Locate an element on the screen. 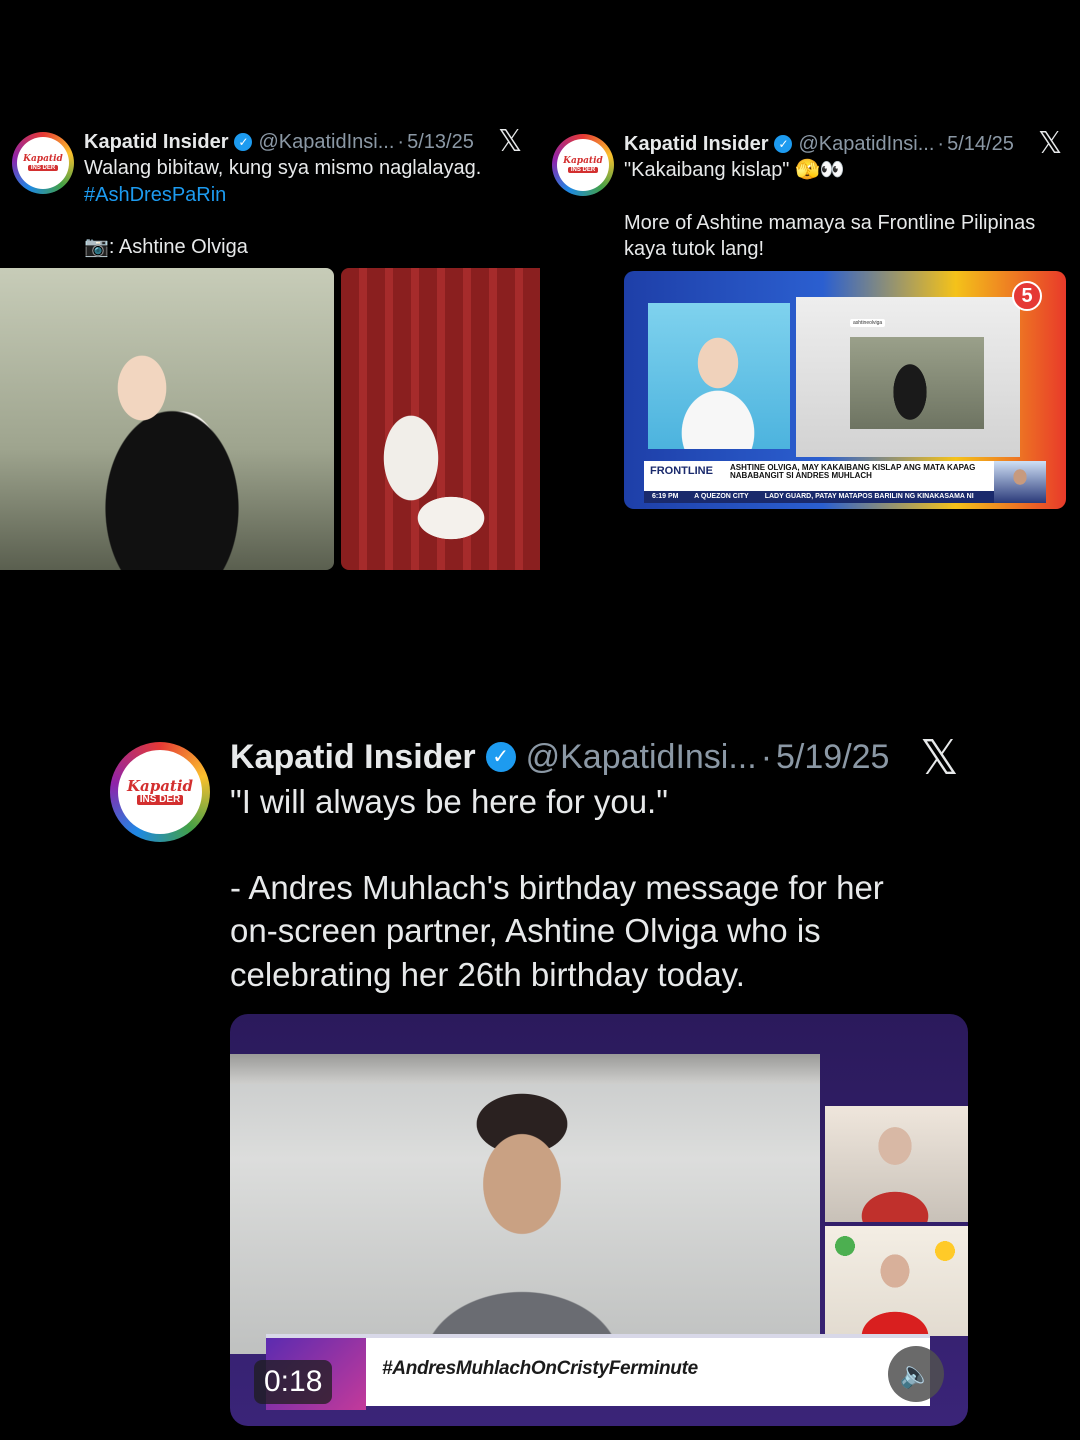 This screenshot has width=1080, height=1440. tweet-date: 5/19/25 is located at coordinates (832, 757).